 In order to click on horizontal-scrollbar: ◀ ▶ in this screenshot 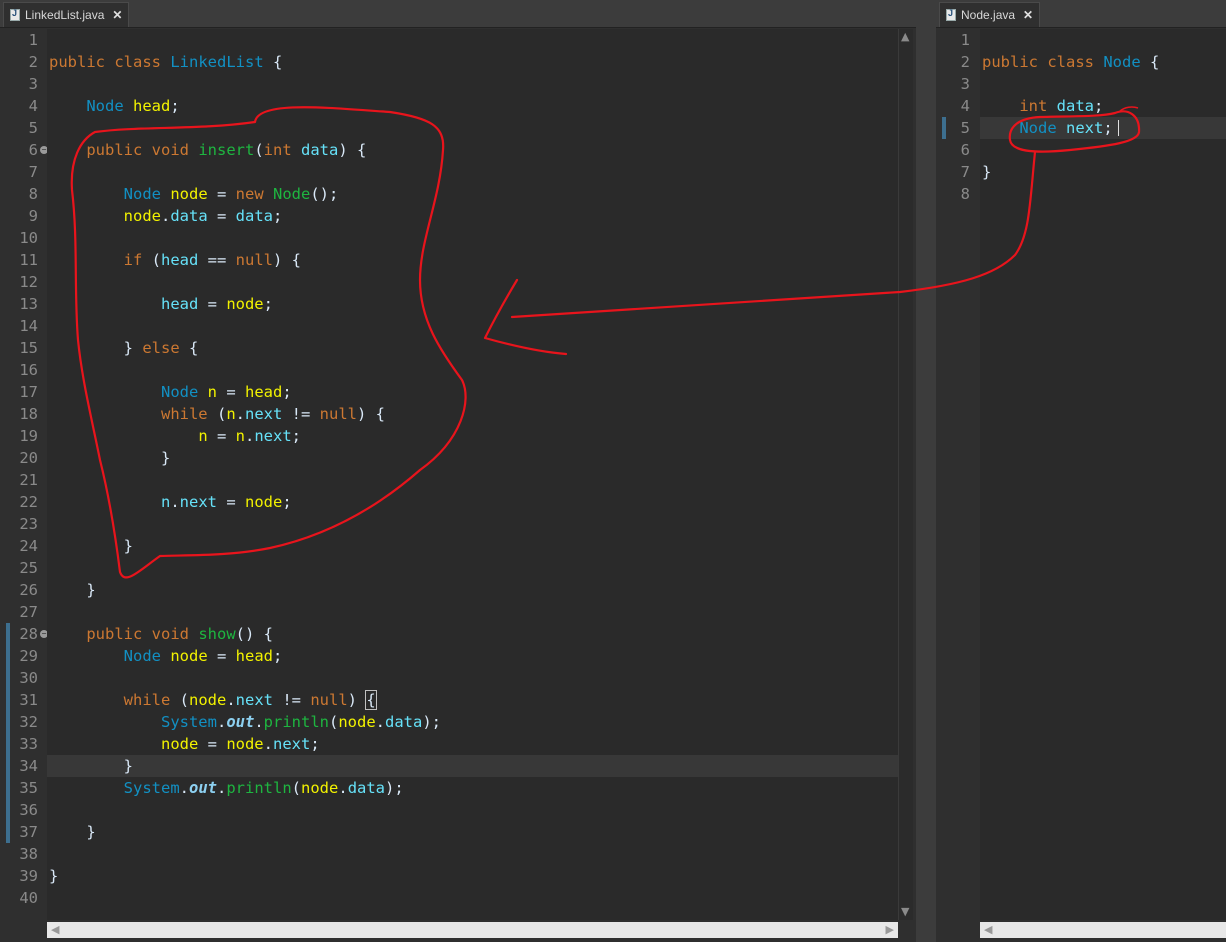, I will do `click(472, 930)`.